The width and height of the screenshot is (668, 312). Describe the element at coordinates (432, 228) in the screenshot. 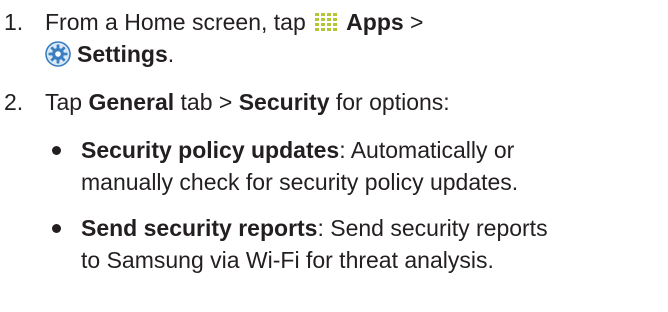

I see `option-description-start: : Send security reports` at that location.